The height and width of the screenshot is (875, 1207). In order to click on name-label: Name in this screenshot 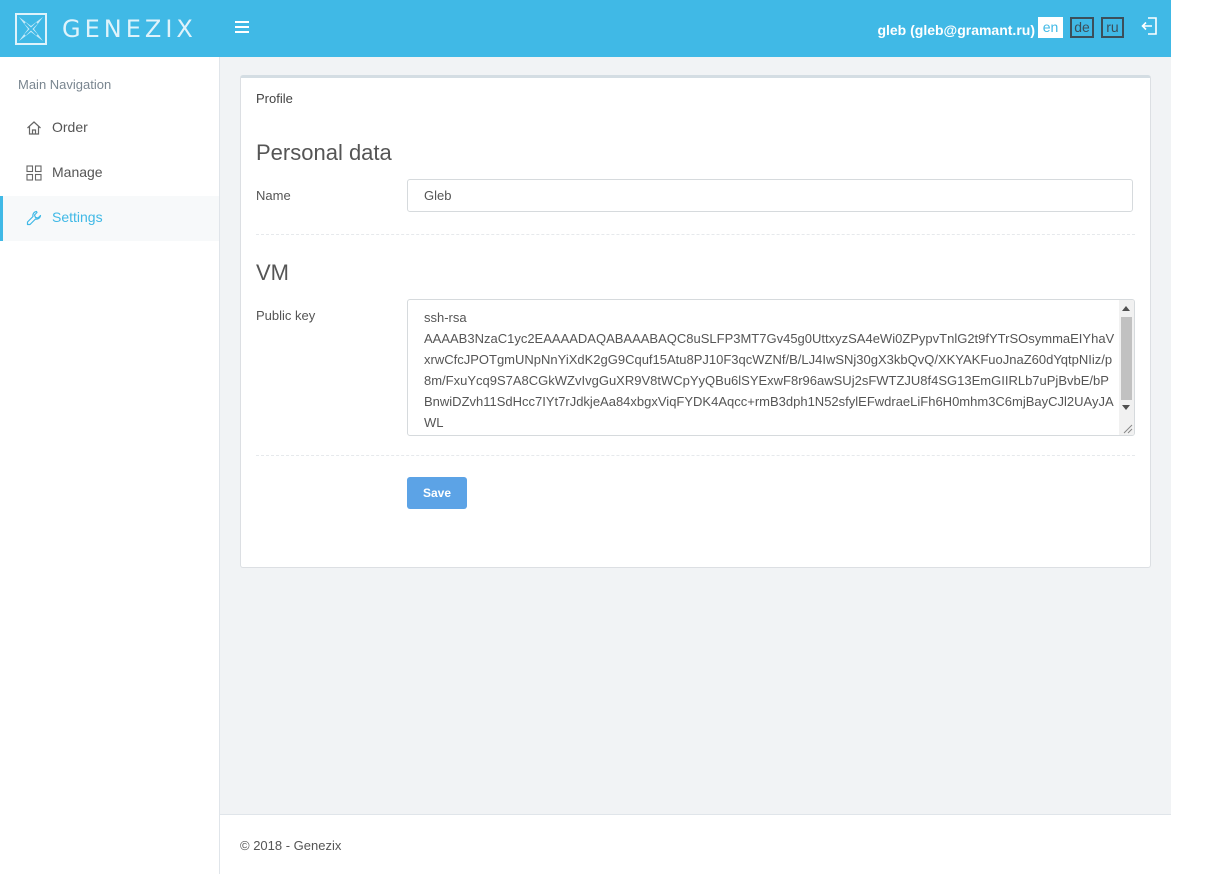, I will do `click(273, 195)`.